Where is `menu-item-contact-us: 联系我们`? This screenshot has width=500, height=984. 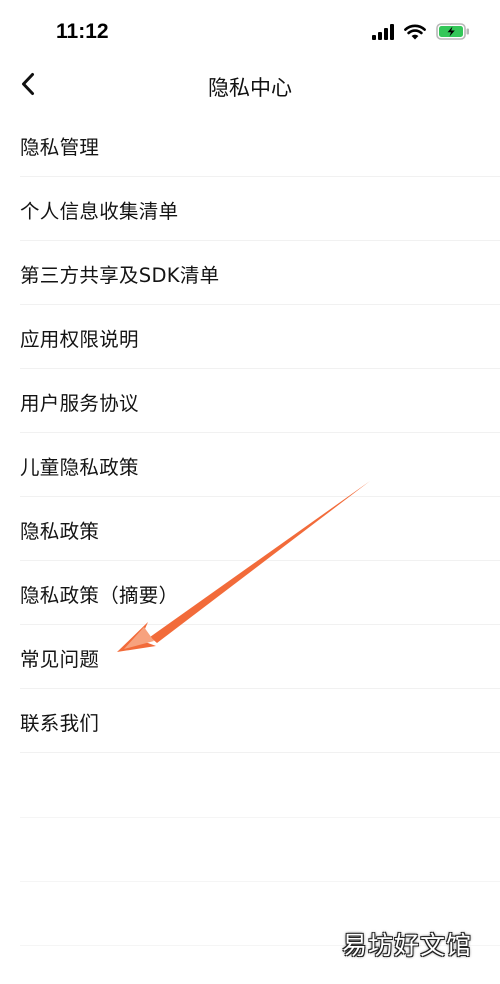
menu-item-contact-us: 联系我们 is located at coordinates (250, 721).